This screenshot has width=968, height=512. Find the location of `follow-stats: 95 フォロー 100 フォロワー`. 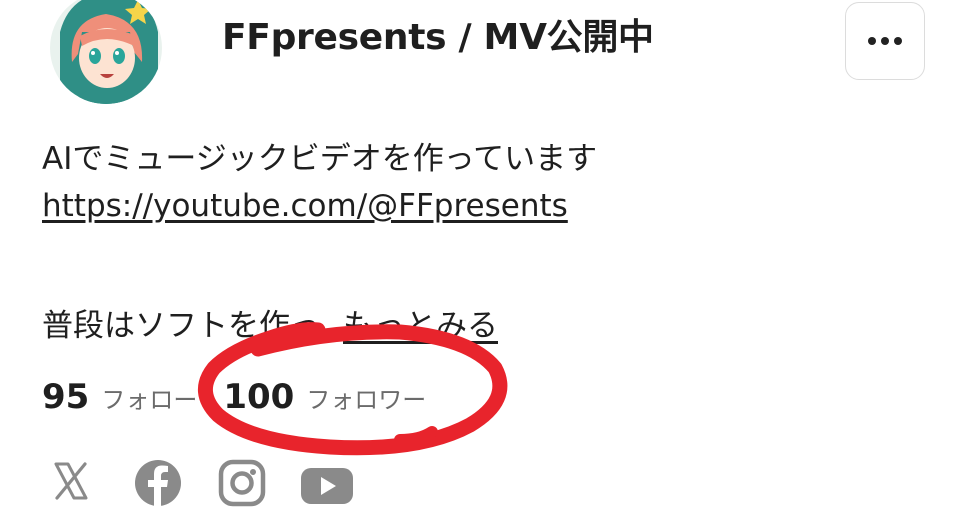

follow-stats: 95 フォロー 100 フォロワー is located at coordinates (234, 397).